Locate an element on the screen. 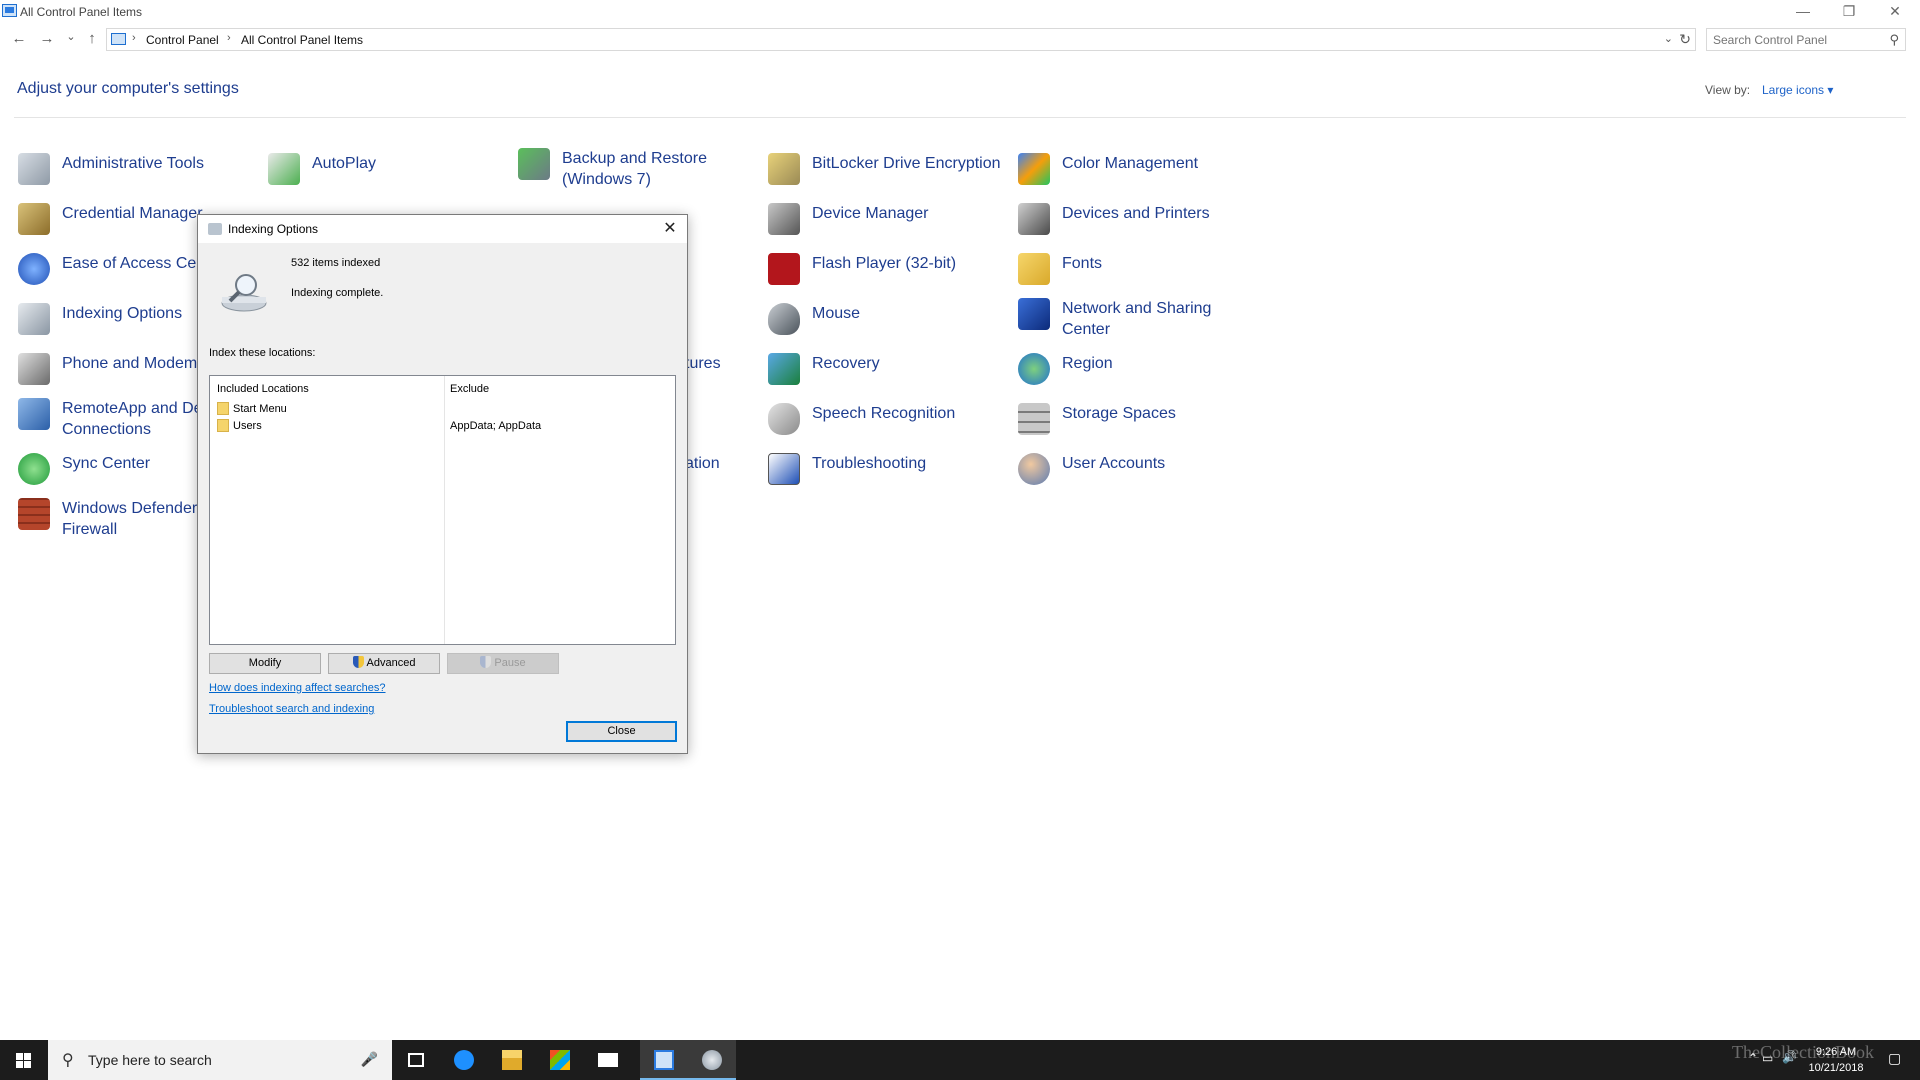 This screenshot has width=1920, height=1080. cp-item-label: BitLocker Drive Encryption is located at coordinates (906, 163).